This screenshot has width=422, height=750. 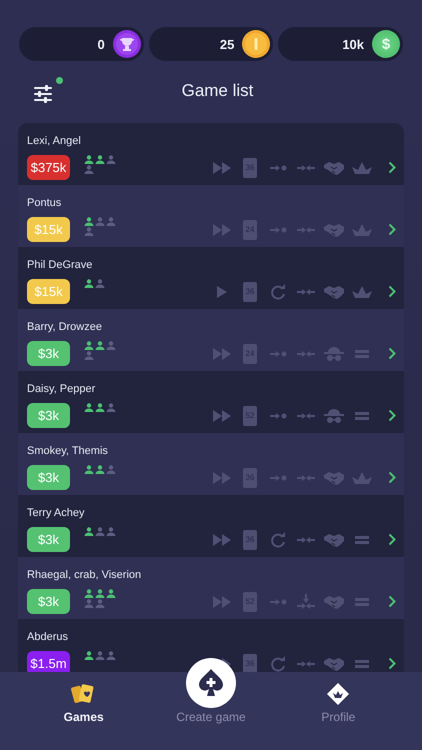 What do you see at coordinates (84, 575) in the screenshot?
I see `player-names: Rhaegal, crab, Viserion` at bounding box center [84, 575].